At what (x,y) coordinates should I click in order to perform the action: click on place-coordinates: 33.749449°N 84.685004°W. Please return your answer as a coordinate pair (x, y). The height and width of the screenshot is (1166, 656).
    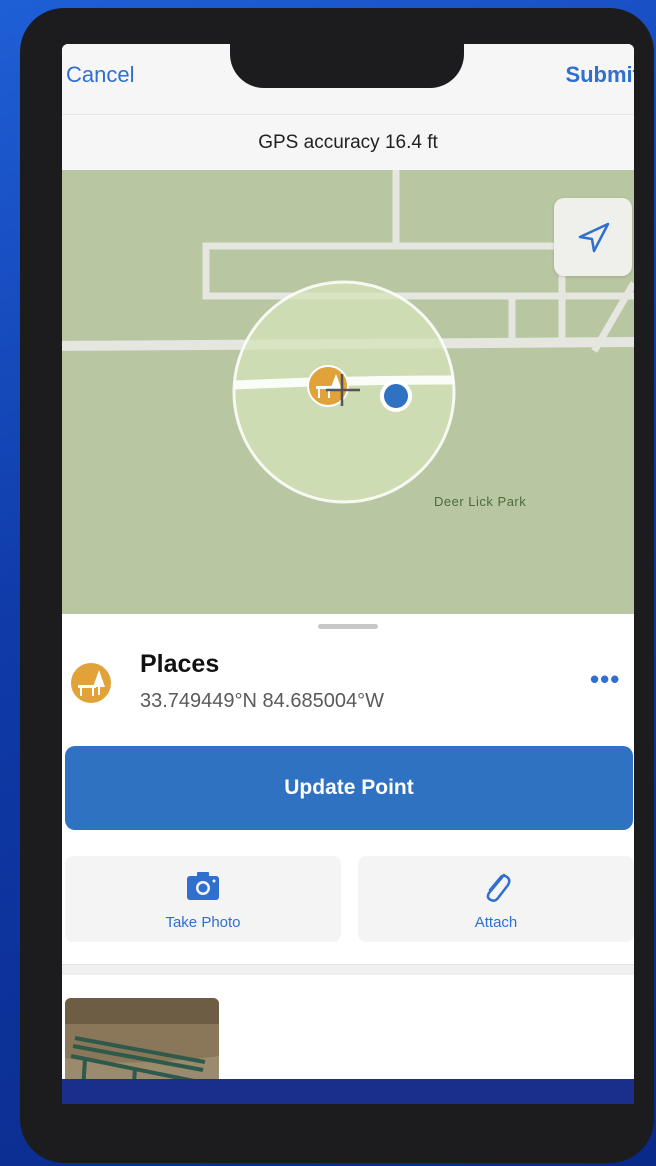
    Looking at the image, I should click on (262, 701).